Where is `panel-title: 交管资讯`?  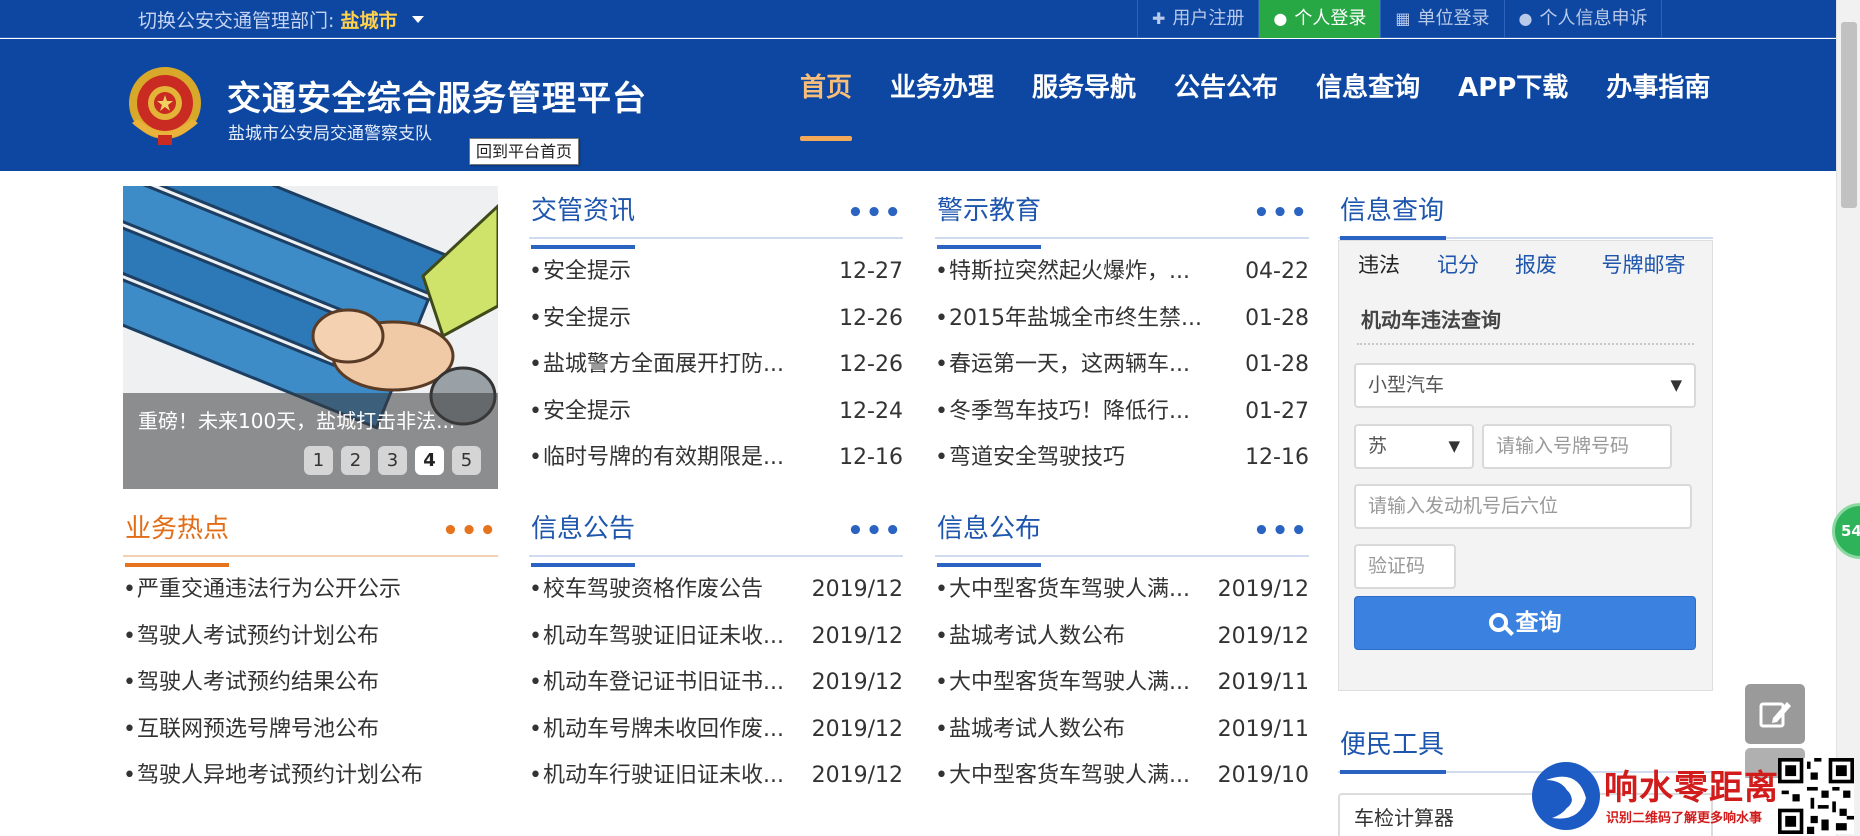
panel-title: 交管资讯 is located at coordinates (583, 219).